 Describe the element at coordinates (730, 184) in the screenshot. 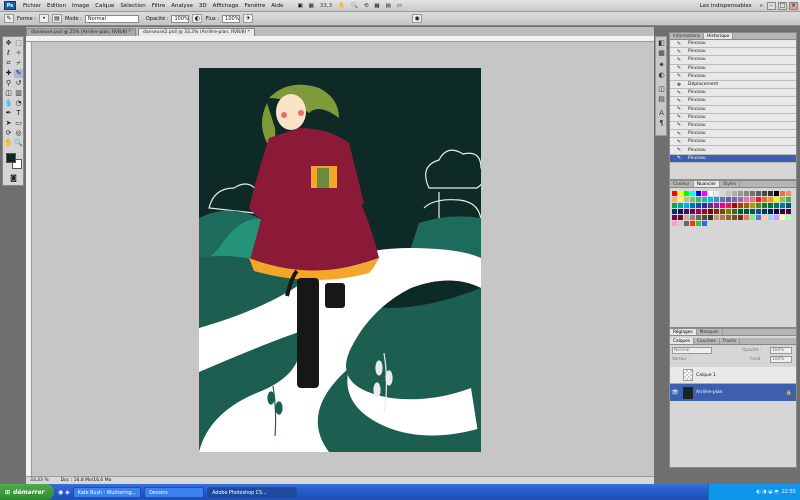

I see `tab-styles: Styles` at that location.